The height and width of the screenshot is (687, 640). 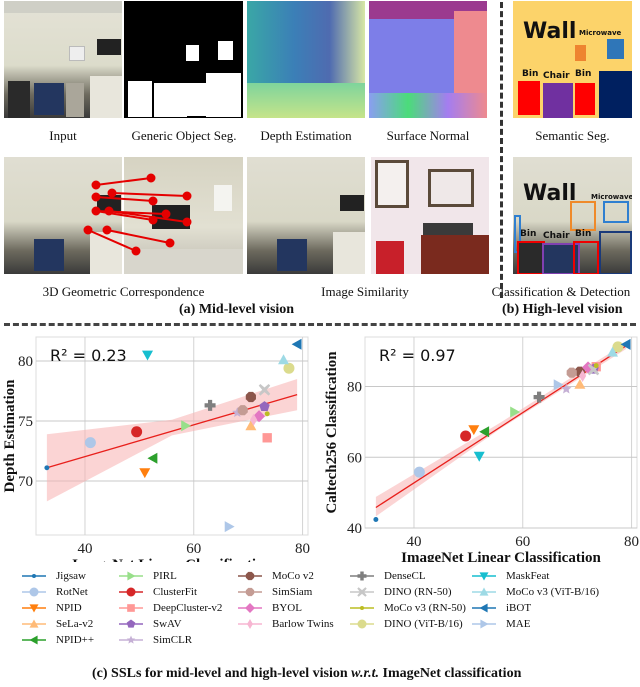 What do you see at coordinates (418, 592) in the screenshot?
I see `legend-label: DINO (RN-50)` at bounding box center [418, 592].